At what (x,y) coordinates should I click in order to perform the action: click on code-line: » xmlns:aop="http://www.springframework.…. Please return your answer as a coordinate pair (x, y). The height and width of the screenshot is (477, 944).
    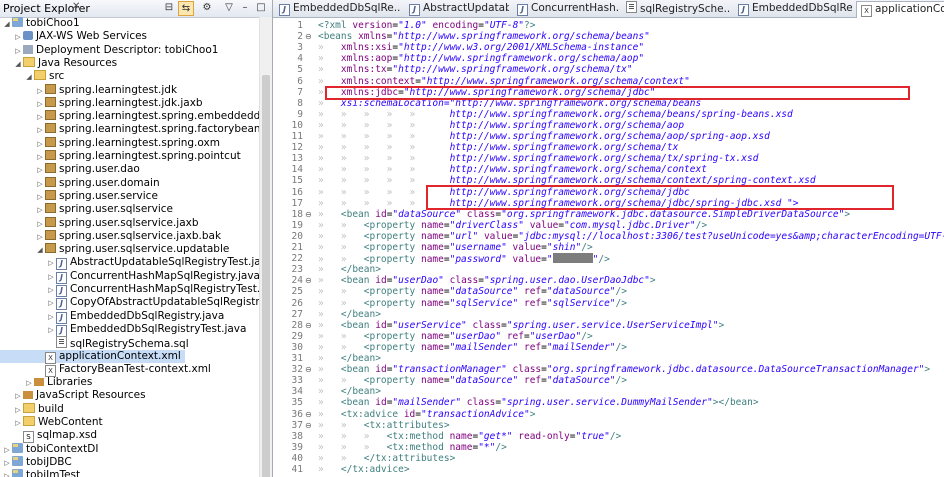
    Looking at the image, I should click on (481, 58).